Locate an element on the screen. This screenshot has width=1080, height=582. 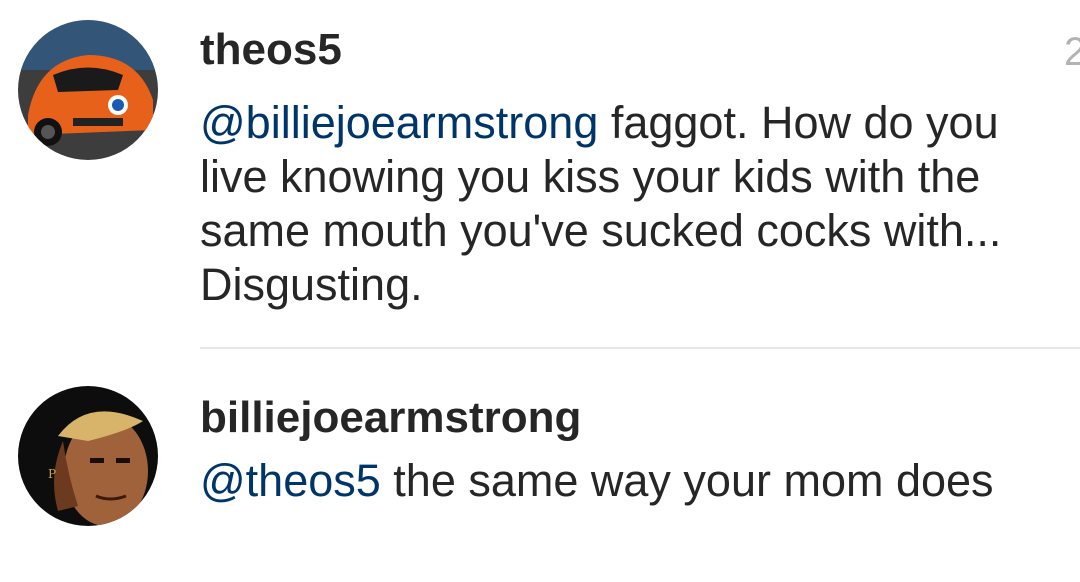
comment-text: @theos5 the same way your mom does is located at coordinates (630, 481).